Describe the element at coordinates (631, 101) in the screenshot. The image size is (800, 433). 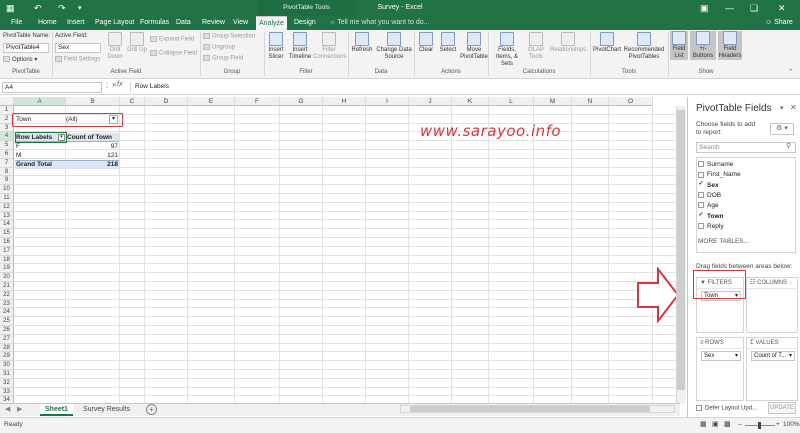
I see `column-header: O` at that location.